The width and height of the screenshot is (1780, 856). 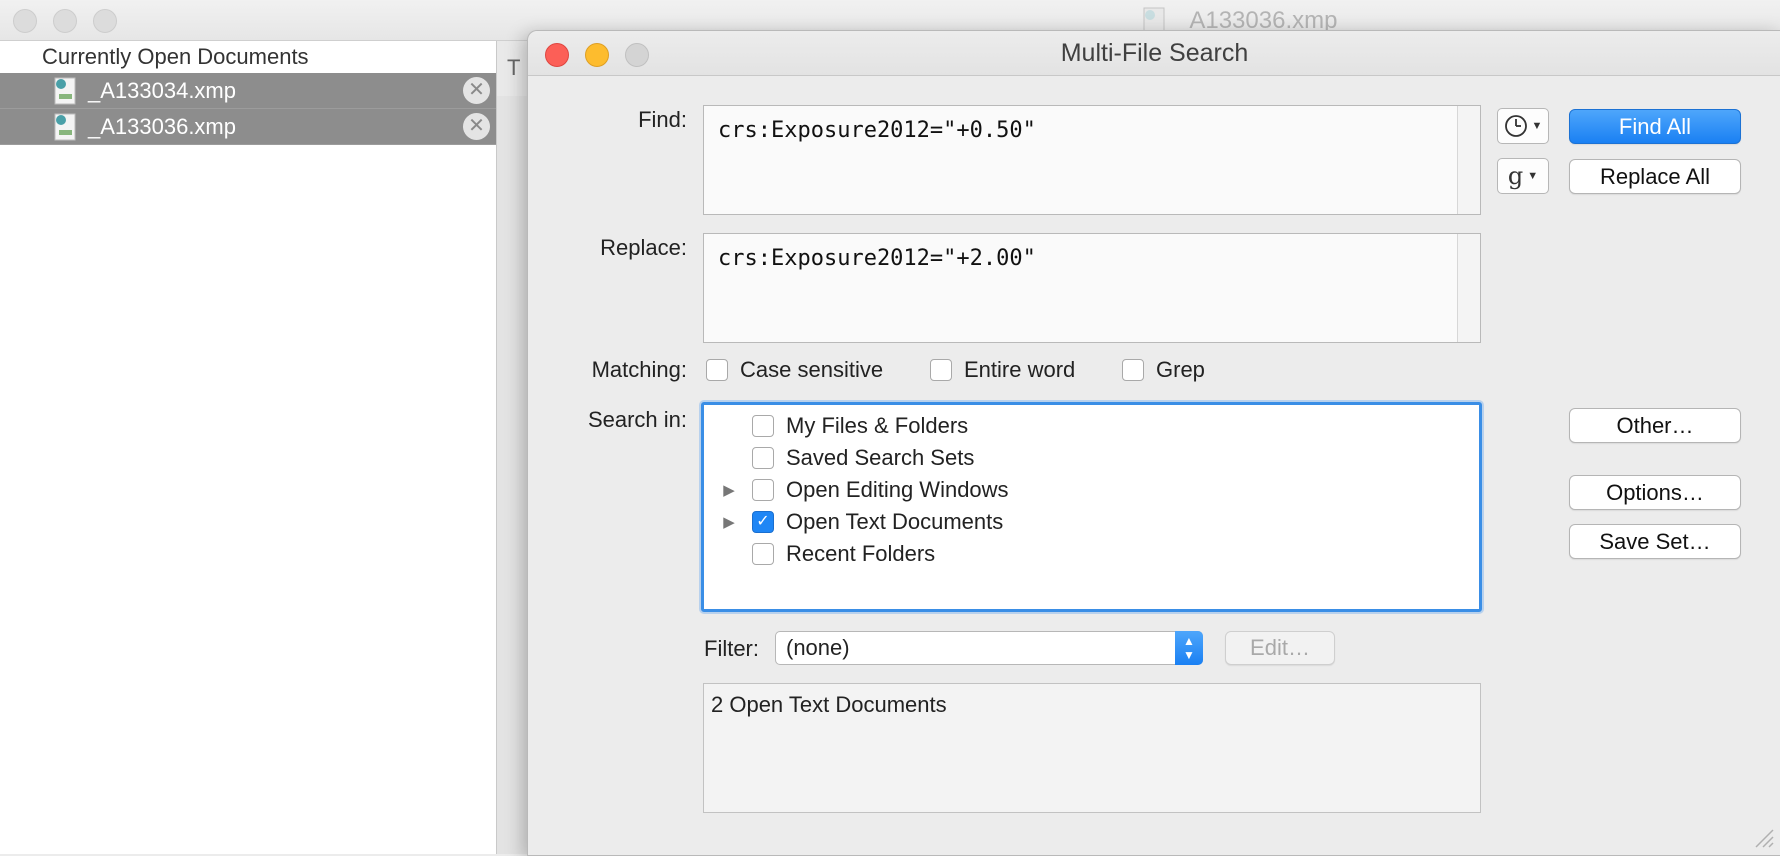 I want to click on search-history-popup: ▼, so click(x=1523, y=126).